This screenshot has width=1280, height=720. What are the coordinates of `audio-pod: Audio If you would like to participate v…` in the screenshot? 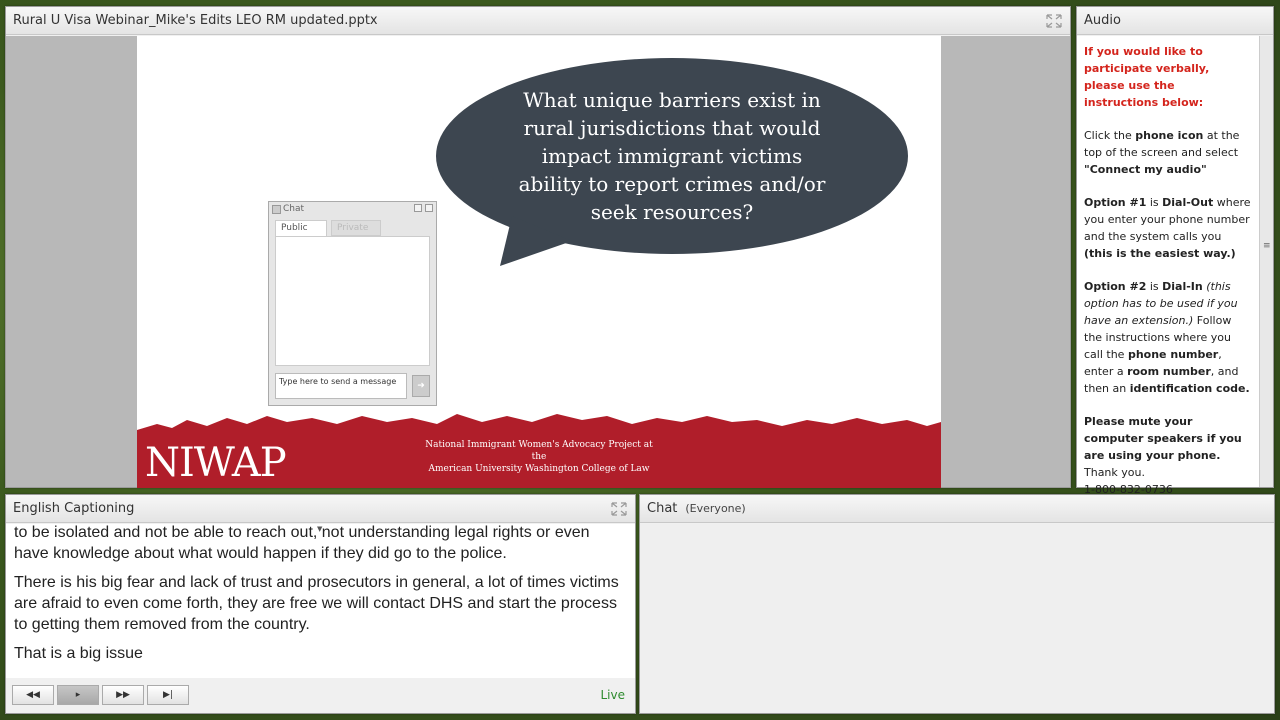 It's located at (1175, 251).